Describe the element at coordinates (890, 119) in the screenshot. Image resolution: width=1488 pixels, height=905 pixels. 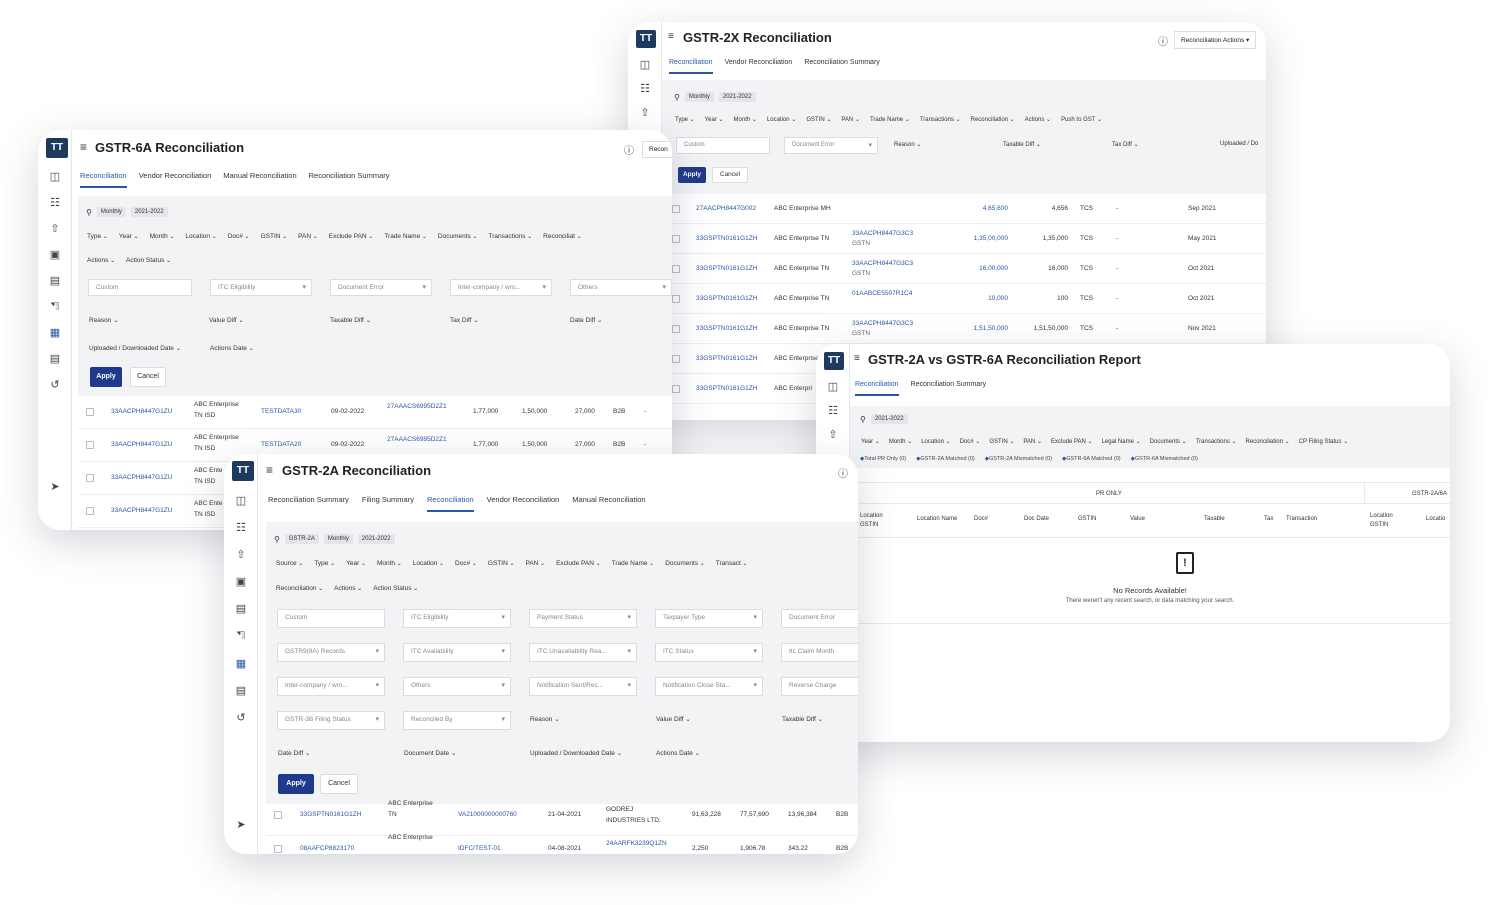
I see `filter-trade-name: Trade Name` at that location.